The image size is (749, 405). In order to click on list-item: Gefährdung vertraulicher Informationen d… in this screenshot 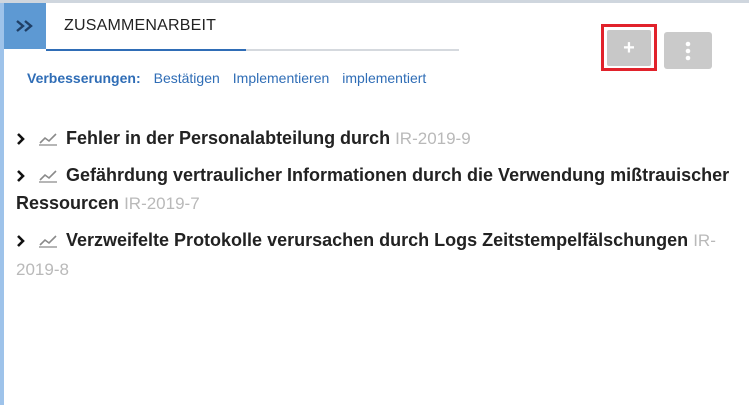, I will do `click(376, 189)`.